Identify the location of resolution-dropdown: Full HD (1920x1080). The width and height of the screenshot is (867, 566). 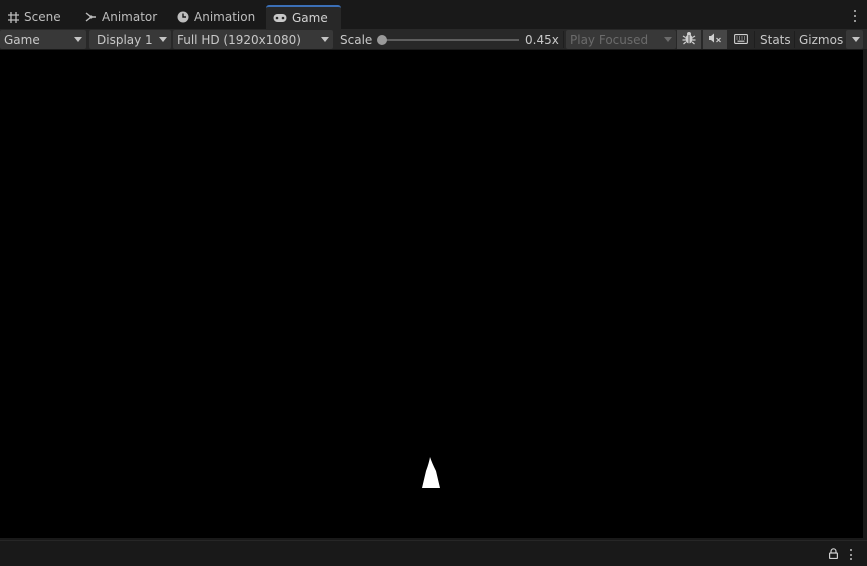
(253, 39).